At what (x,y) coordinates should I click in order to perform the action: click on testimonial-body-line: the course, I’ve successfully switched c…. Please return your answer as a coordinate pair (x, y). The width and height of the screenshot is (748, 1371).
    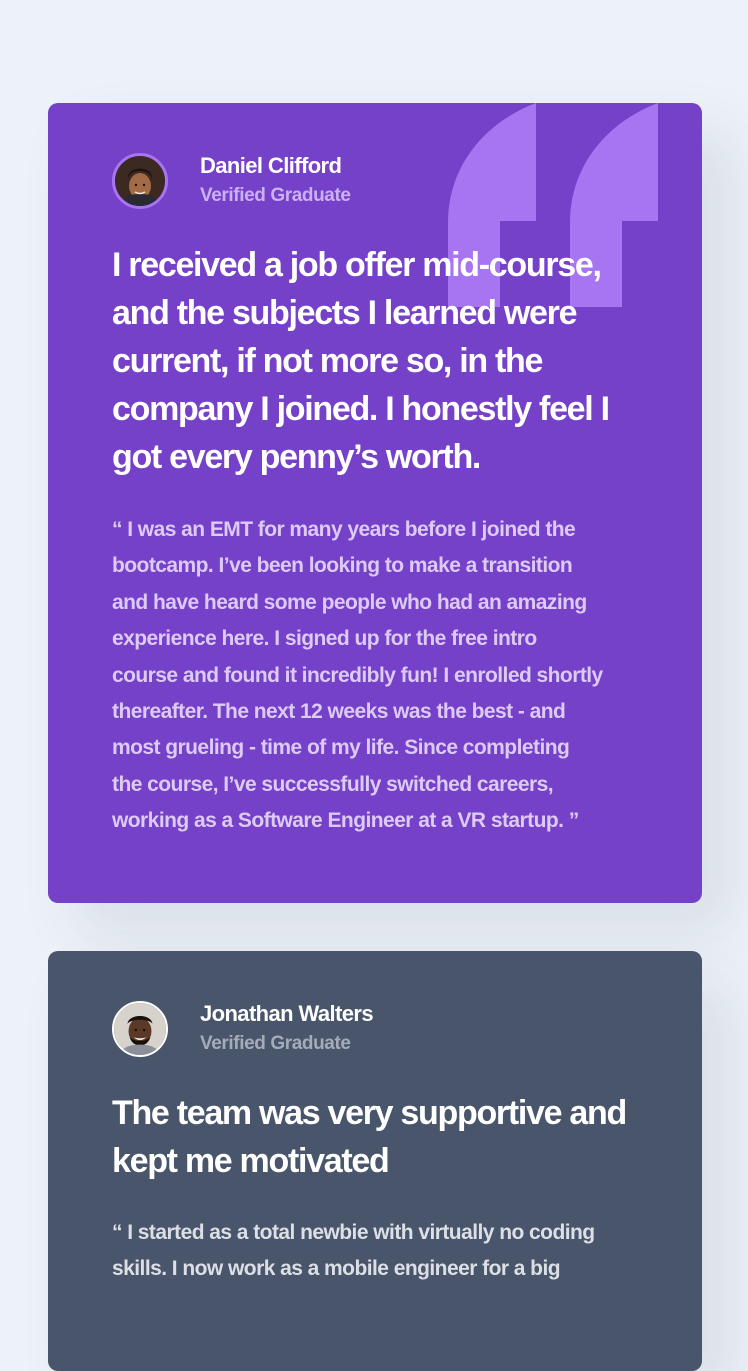
    Looking at the image, I should click on (333, 784).